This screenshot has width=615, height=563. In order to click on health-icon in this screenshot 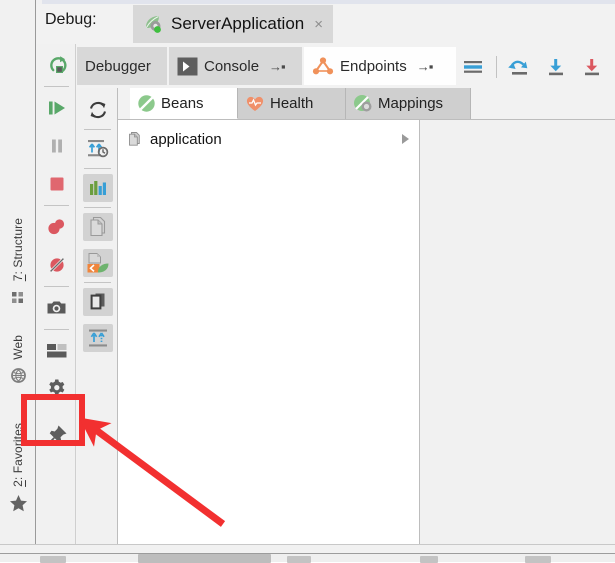, I will do `click(255, 103)`.